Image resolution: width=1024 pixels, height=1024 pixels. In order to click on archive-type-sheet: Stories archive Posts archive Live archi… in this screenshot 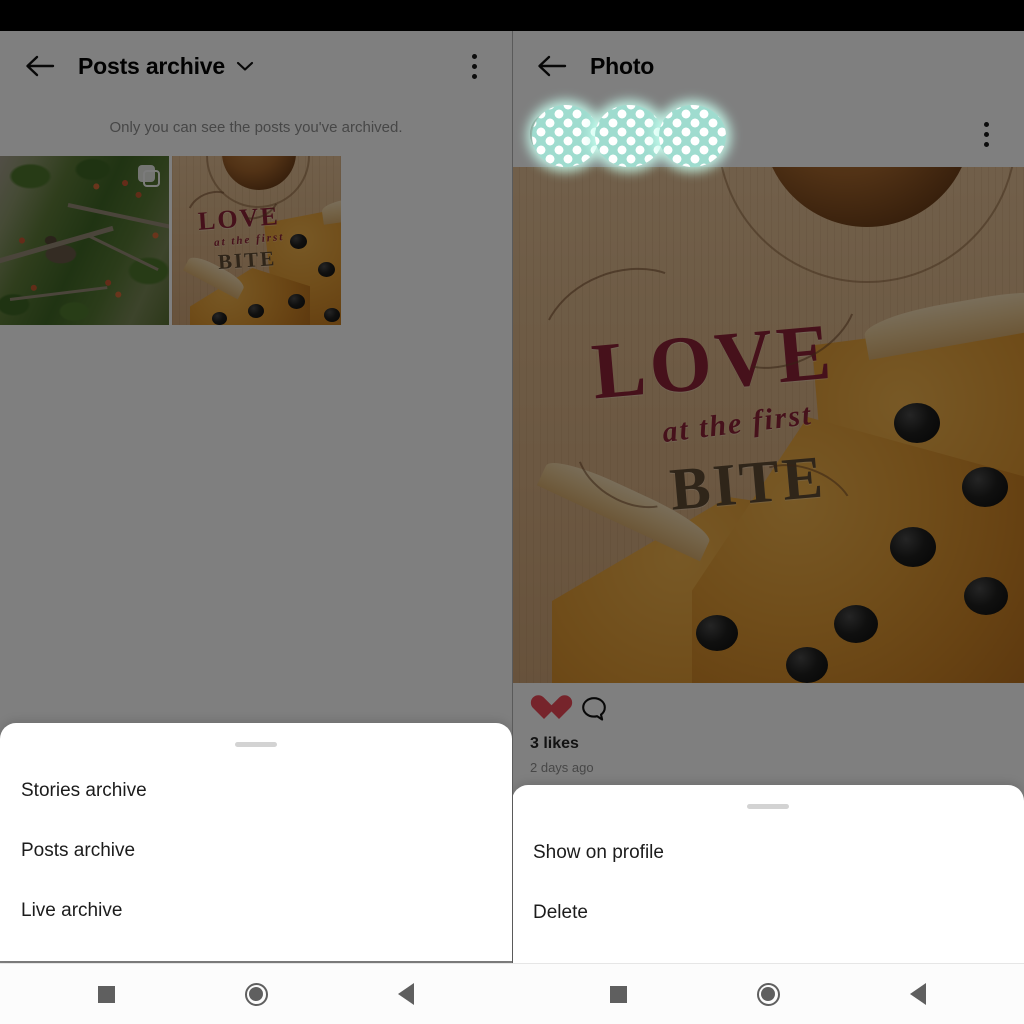, I will do `click(256, 842)`.